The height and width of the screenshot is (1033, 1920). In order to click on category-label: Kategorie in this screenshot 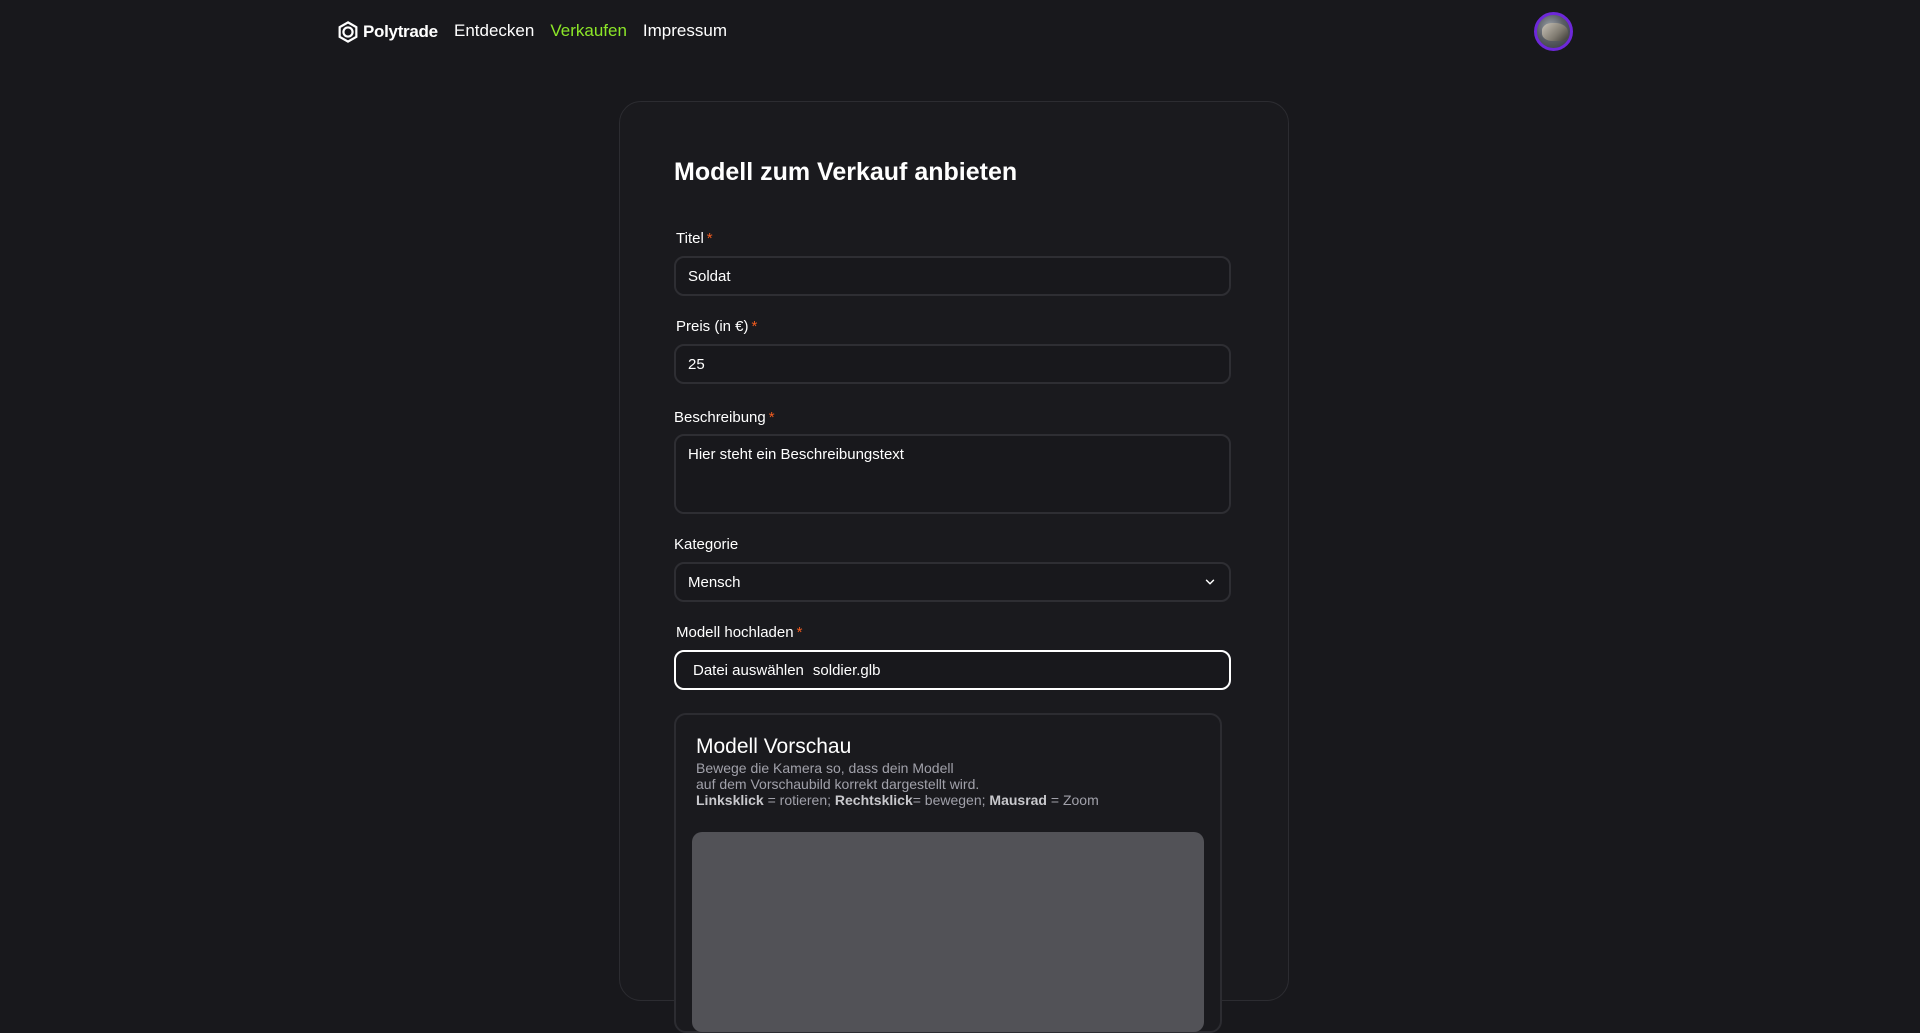, I will do `click(706, 544)`.